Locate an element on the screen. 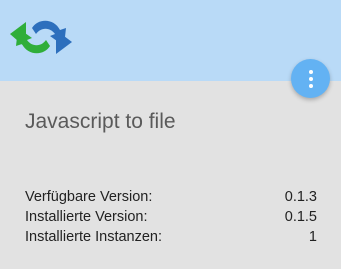 Image resolution: width=341 pixels, height=269 pixels. more-options-button is located at coordinates (310, 78).